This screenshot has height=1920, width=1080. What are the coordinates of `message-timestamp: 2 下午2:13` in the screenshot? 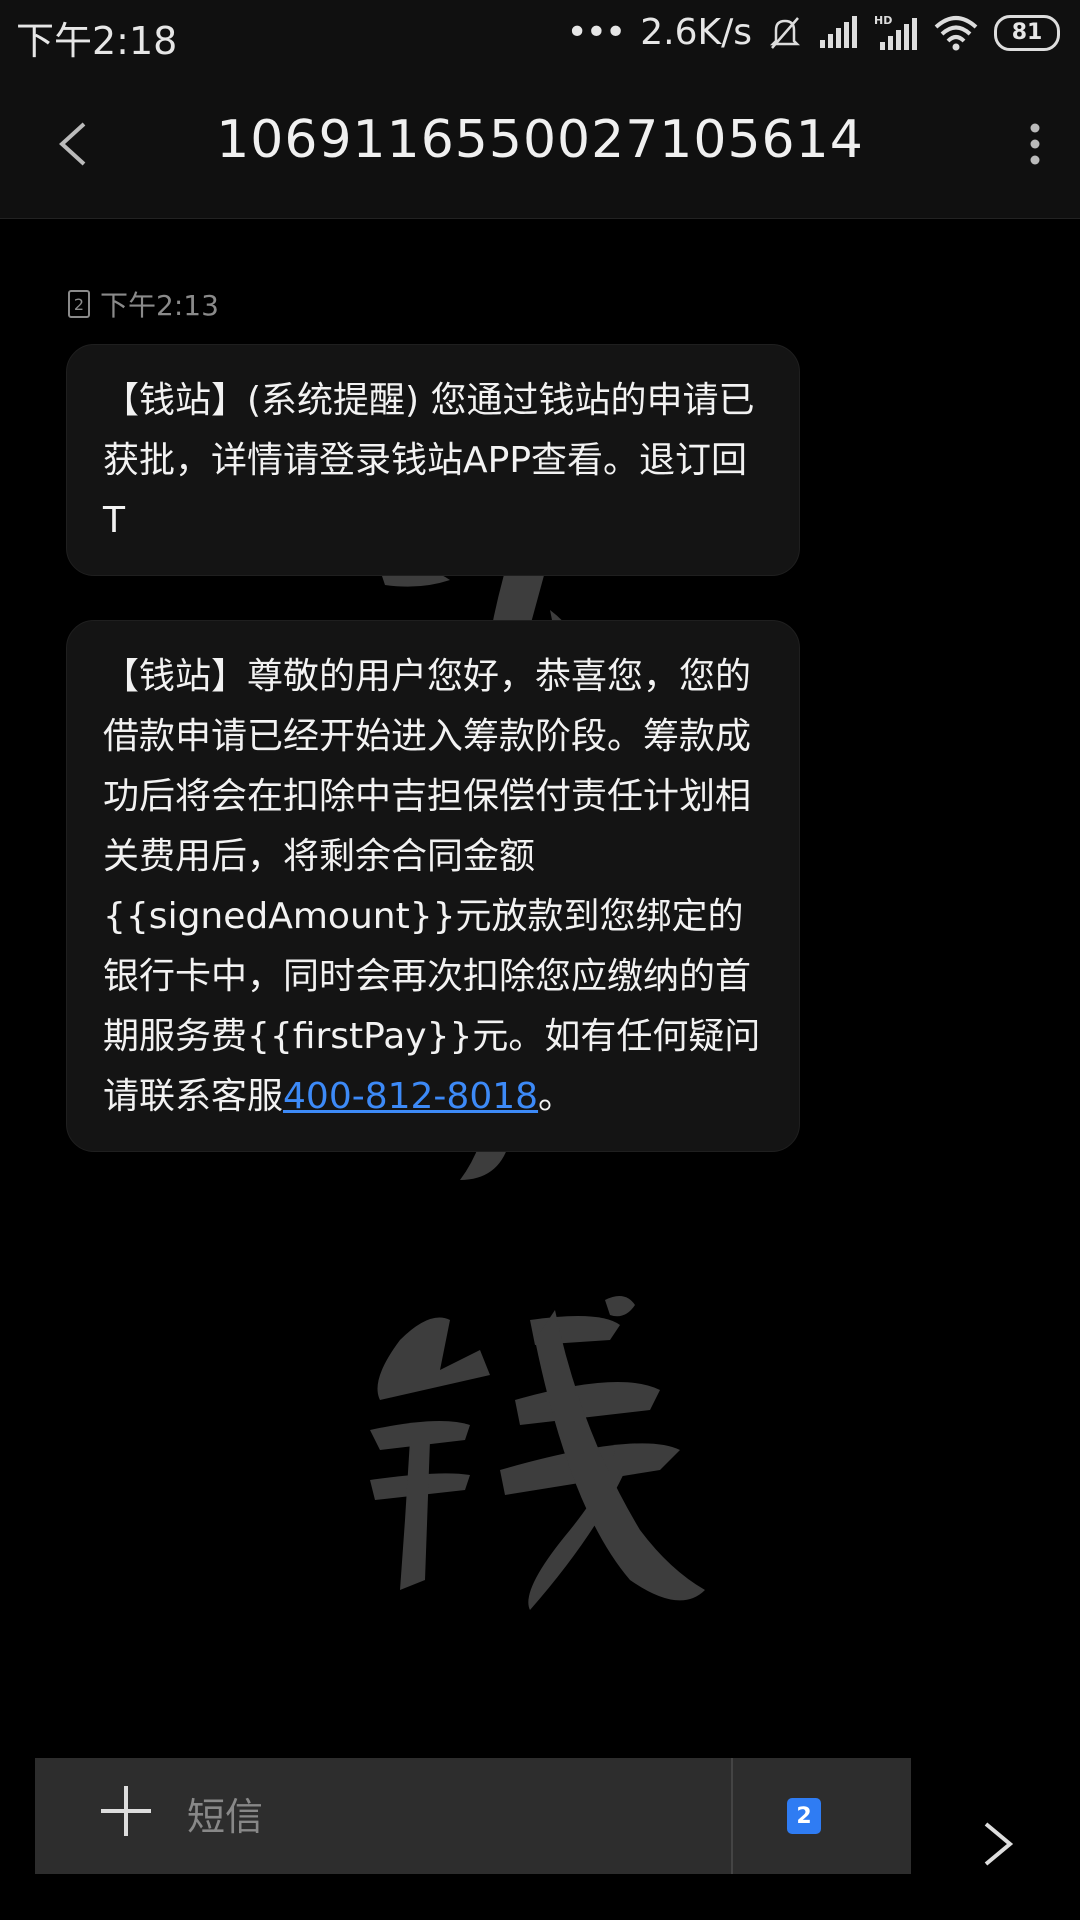 It's located at (143, 304).